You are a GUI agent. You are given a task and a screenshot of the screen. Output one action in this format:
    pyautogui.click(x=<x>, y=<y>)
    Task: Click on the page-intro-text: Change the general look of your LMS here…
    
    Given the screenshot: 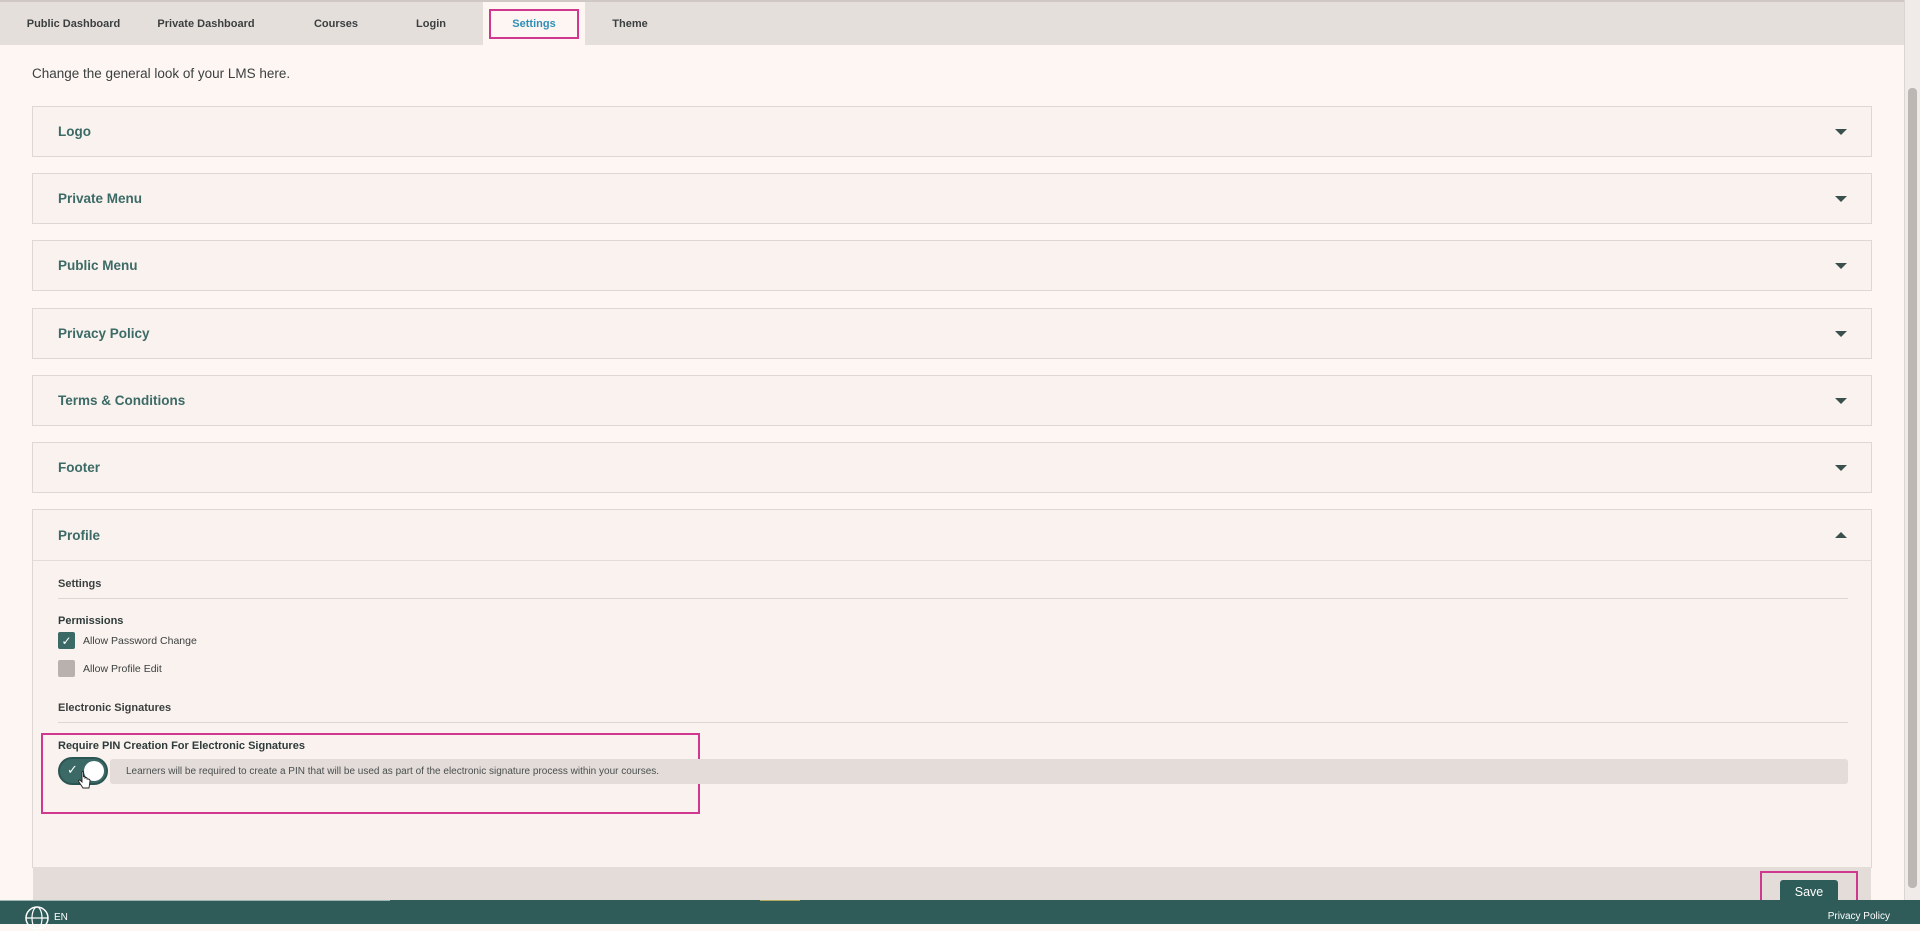 What is the action you would take?
    pyautogui.click(x=161, y=73)
    